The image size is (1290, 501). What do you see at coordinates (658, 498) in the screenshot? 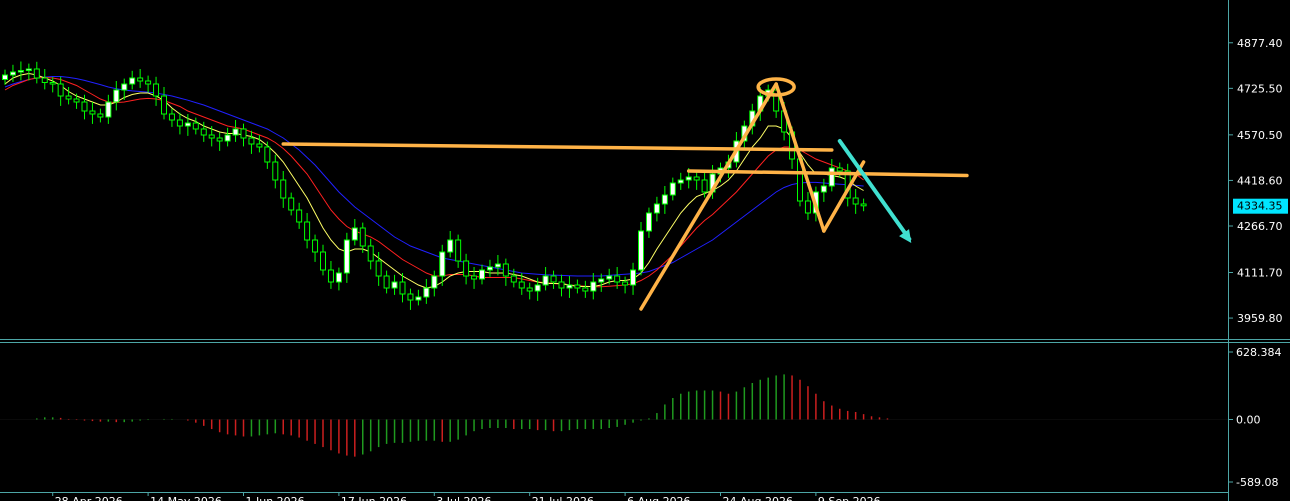
I see `date-tick-label: 6 Aug 2026` at bounding box center [658, 498].